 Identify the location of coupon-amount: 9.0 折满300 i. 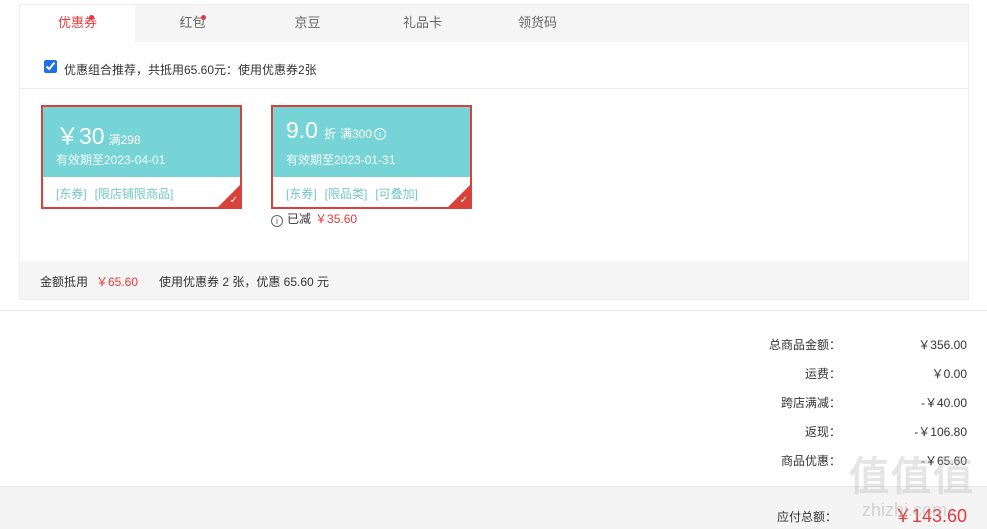
(336, 130).